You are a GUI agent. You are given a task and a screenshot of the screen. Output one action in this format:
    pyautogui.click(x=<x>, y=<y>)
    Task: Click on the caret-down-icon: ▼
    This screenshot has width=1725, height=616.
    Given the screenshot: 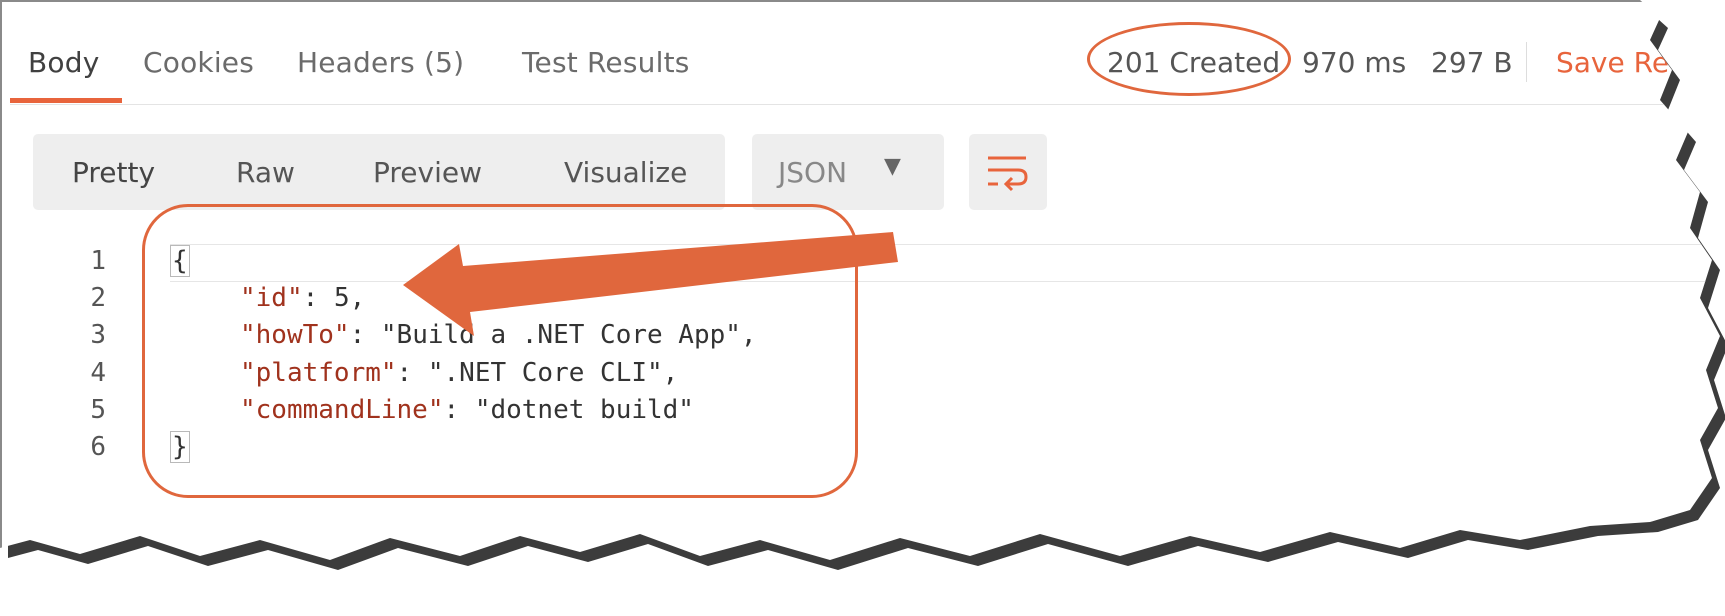 What is the action you would take?
    pyautogui.click(x=892, y=166)
    